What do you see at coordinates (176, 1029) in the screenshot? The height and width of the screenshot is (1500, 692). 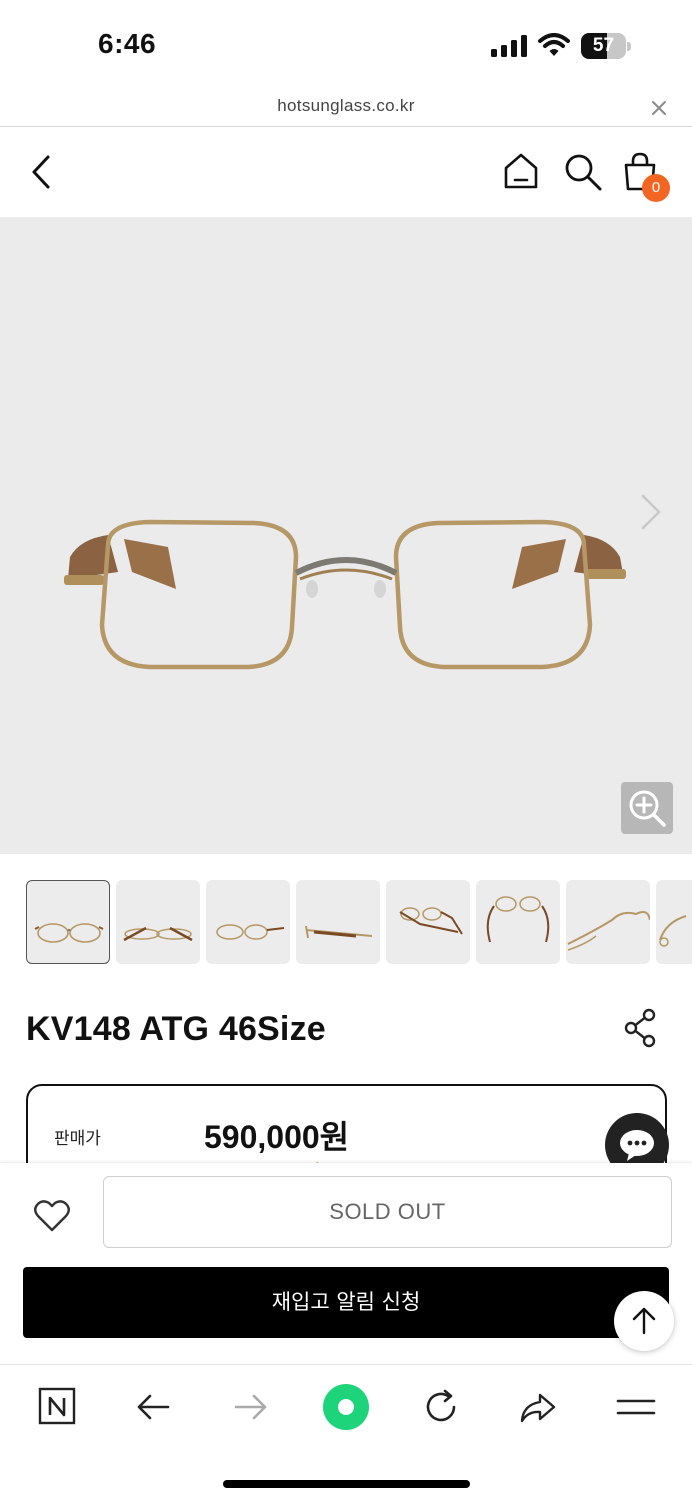 I see `product-title: KV148 ATG 46Size` at bounding box center [176, 1029].